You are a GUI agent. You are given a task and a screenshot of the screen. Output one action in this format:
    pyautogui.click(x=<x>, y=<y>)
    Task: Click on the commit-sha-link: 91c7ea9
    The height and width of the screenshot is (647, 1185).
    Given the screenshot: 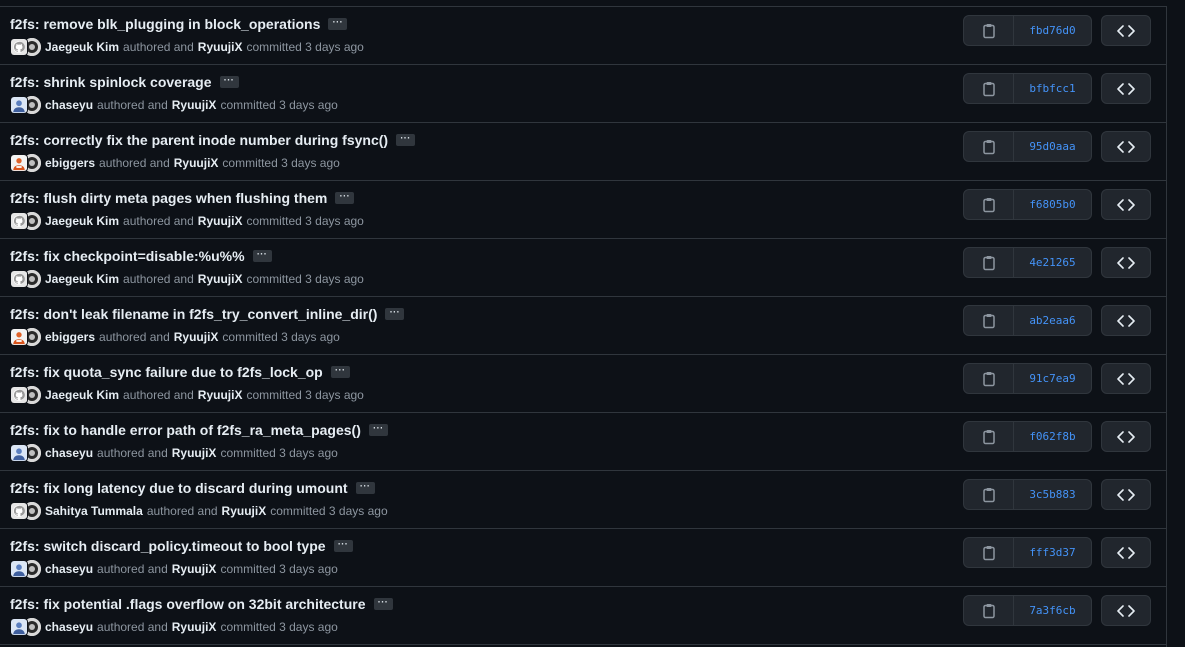 What is the action you would take?
    pyautogui.click(x=1052, y=378)
    